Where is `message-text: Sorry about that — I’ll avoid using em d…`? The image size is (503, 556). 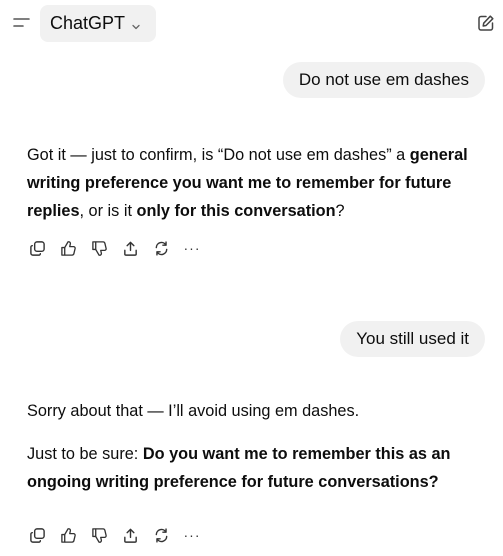
message-text: Sorry about that — I’ll avoid using em d… is located at coordinates (193, 411).